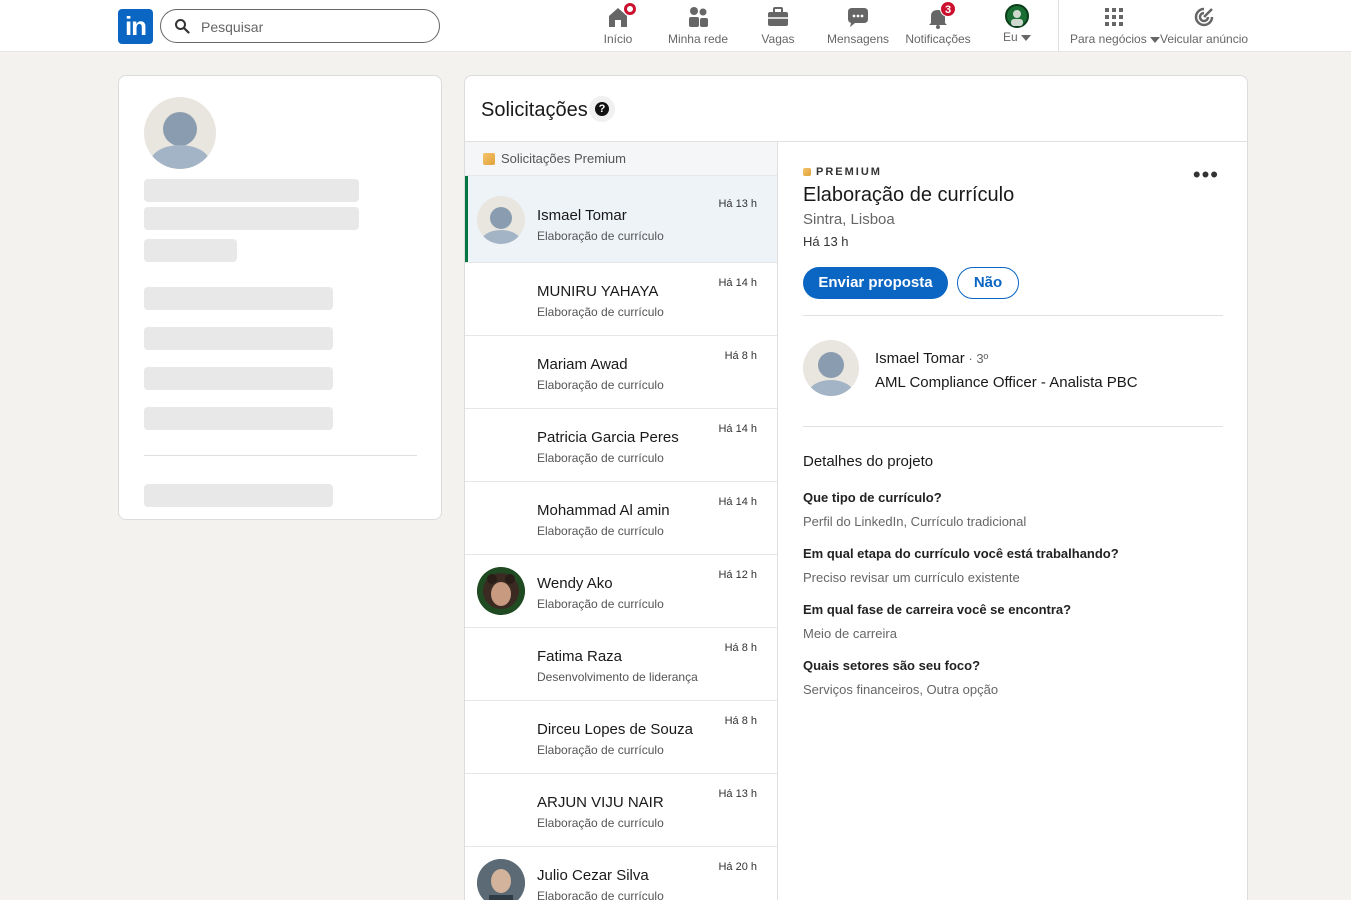 The width and height of the screenshot is (1351, 900). I want to click on nav-messages-label: Mensagens, so click(858, 39).